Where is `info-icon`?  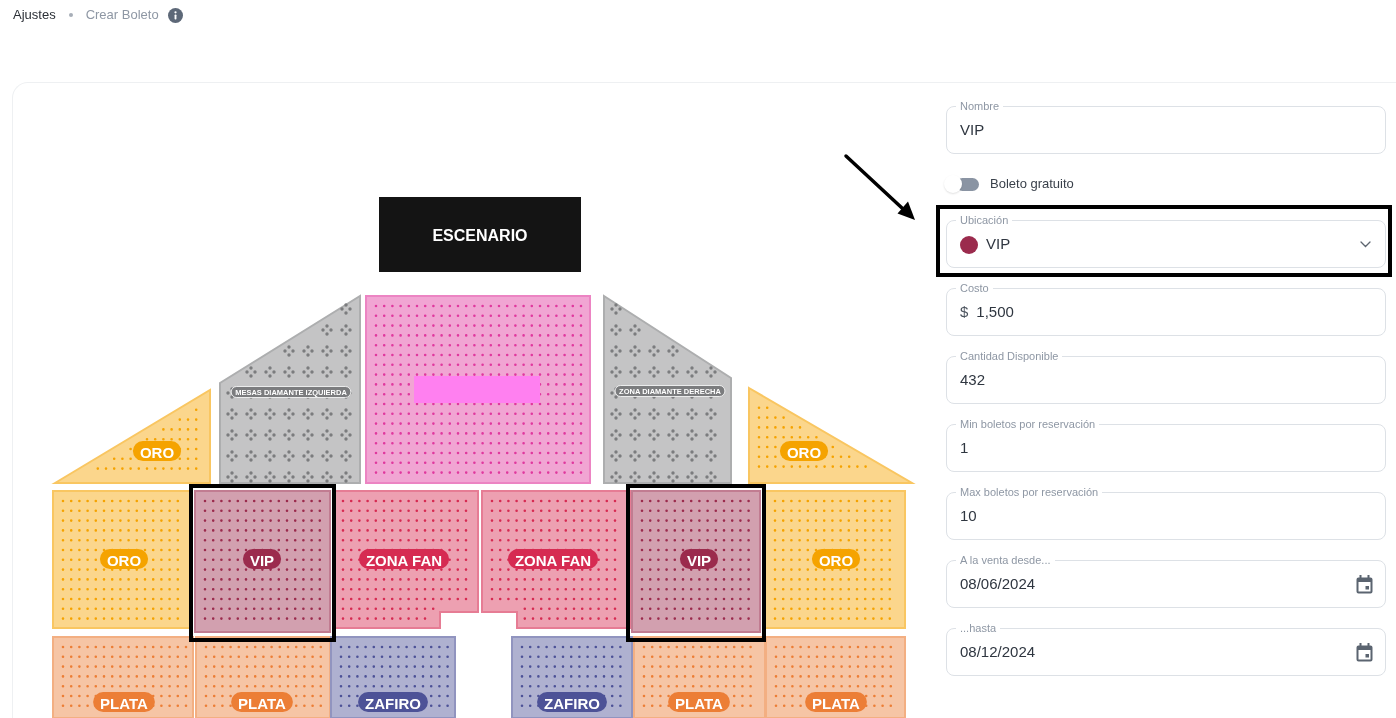
info-icon is located at coordinates (175, 15).